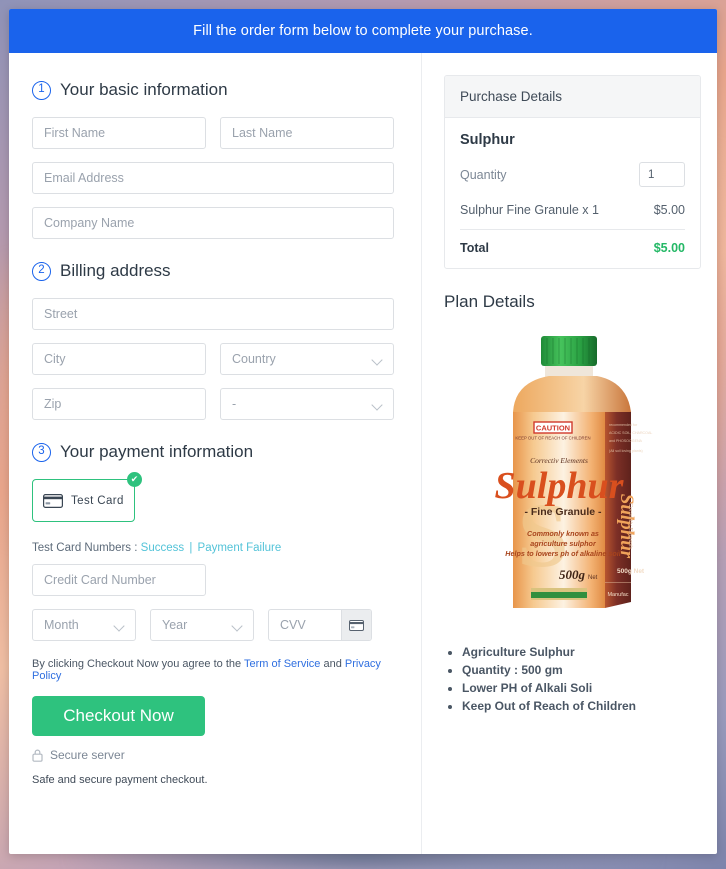  What do you see at coordinates (213, 755) in the screenshot?
I see `secure-server-note: Secure server` at bounding box center [213, 755].